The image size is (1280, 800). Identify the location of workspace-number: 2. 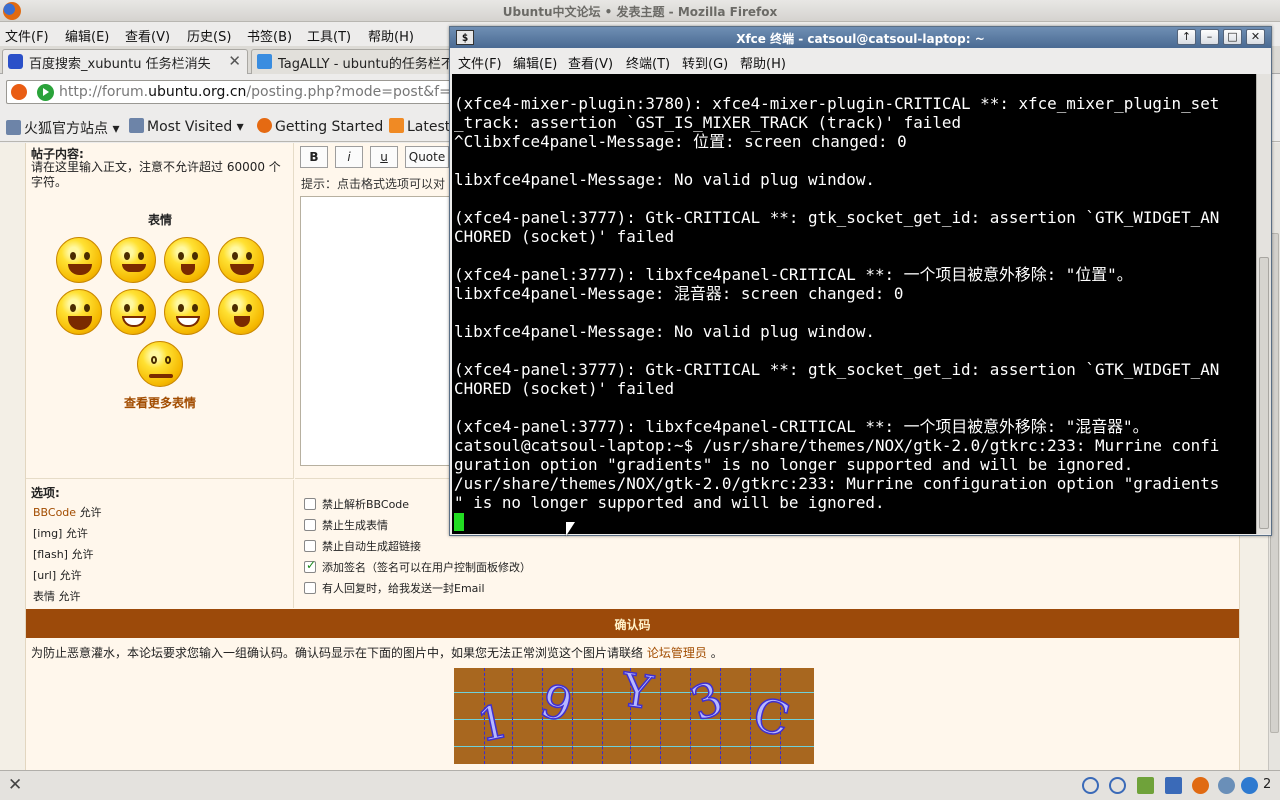
(1267, 784).